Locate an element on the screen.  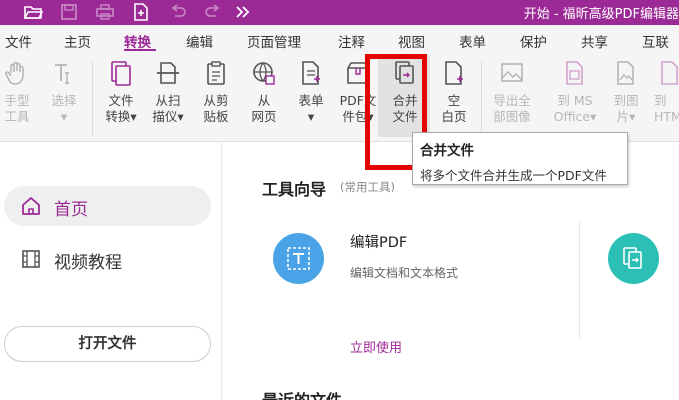
edit-pdf-icon is located at coordinates (298, 258).